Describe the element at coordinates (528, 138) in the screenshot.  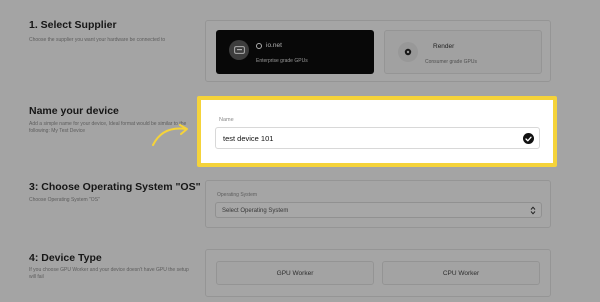
I see `check-circle-icon` at that location.